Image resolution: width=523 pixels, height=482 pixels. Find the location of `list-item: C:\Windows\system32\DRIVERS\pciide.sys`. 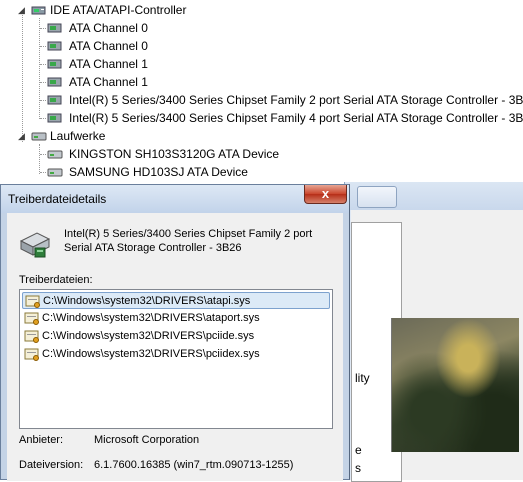

list-item: C:\Windows\system32\DRIVERS\pciide.sys is located at coordinates (176, 336).